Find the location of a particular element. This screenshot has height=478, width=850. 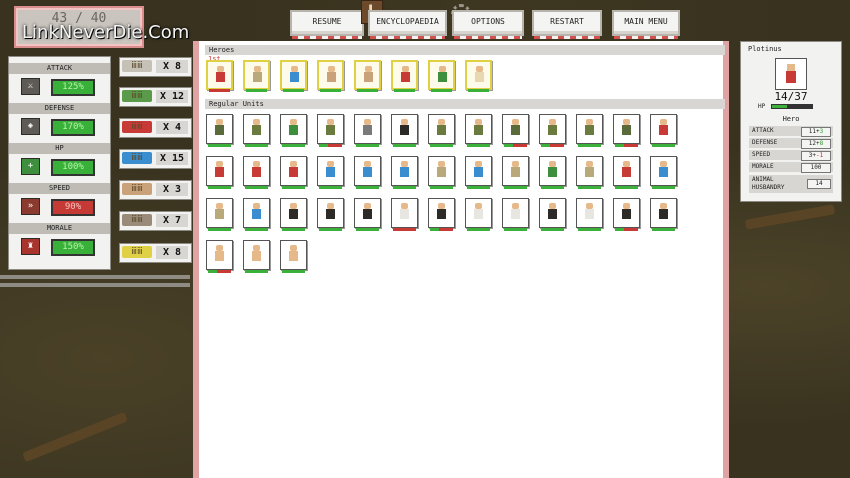

group-count: X 4 is located at coordinates (172, 127).